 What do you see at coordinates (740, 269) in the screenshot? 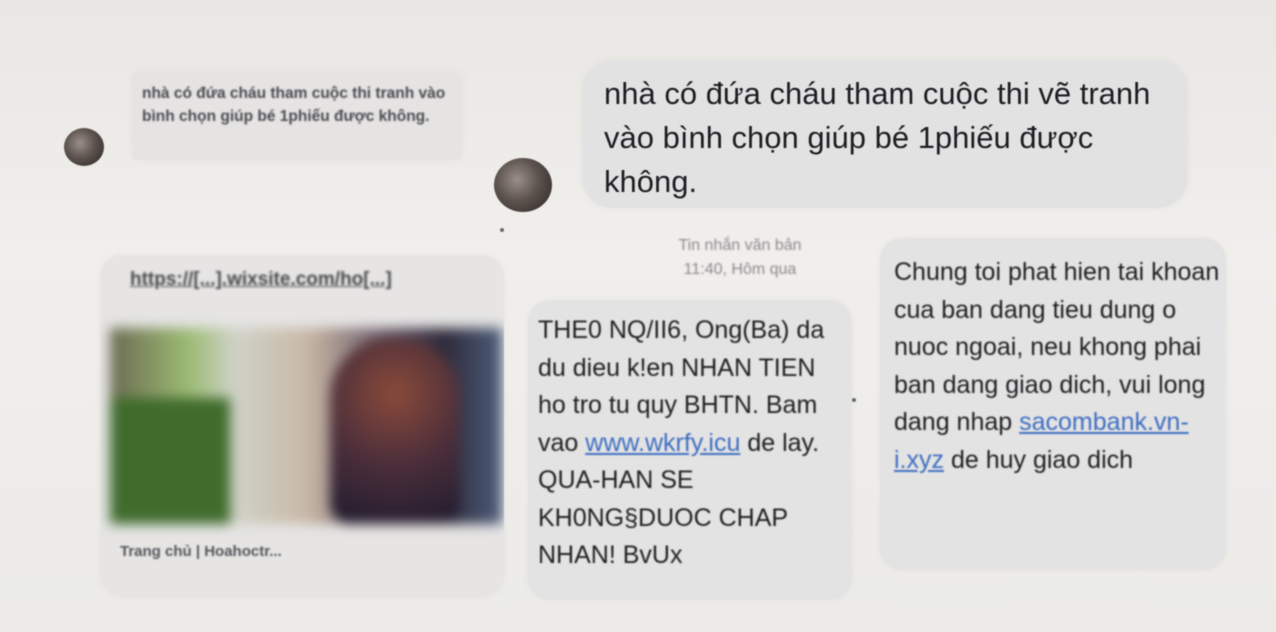
I see `message-time-label: 11:40, Hôm qua` at bounding box center [740, 269].